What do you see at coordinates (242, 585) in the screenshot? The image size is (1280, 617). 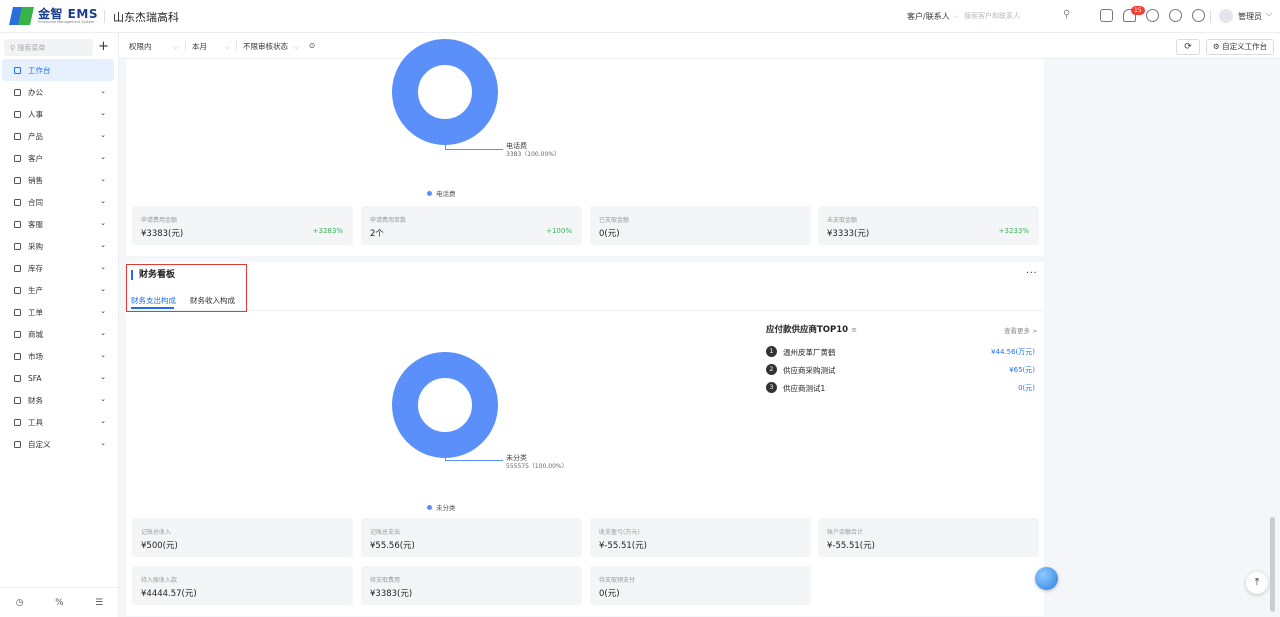 I see `stat-card: 待入账收入款 ¥4444.57(元)` at bounding box center [242, 585].